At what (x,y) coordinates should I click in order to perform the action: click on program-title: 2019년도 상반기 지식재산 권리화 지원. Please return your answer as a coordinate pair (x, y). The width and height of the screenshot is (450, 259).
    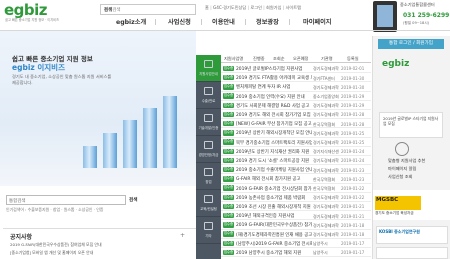
    Looking at the image, I should click on (273, 152).